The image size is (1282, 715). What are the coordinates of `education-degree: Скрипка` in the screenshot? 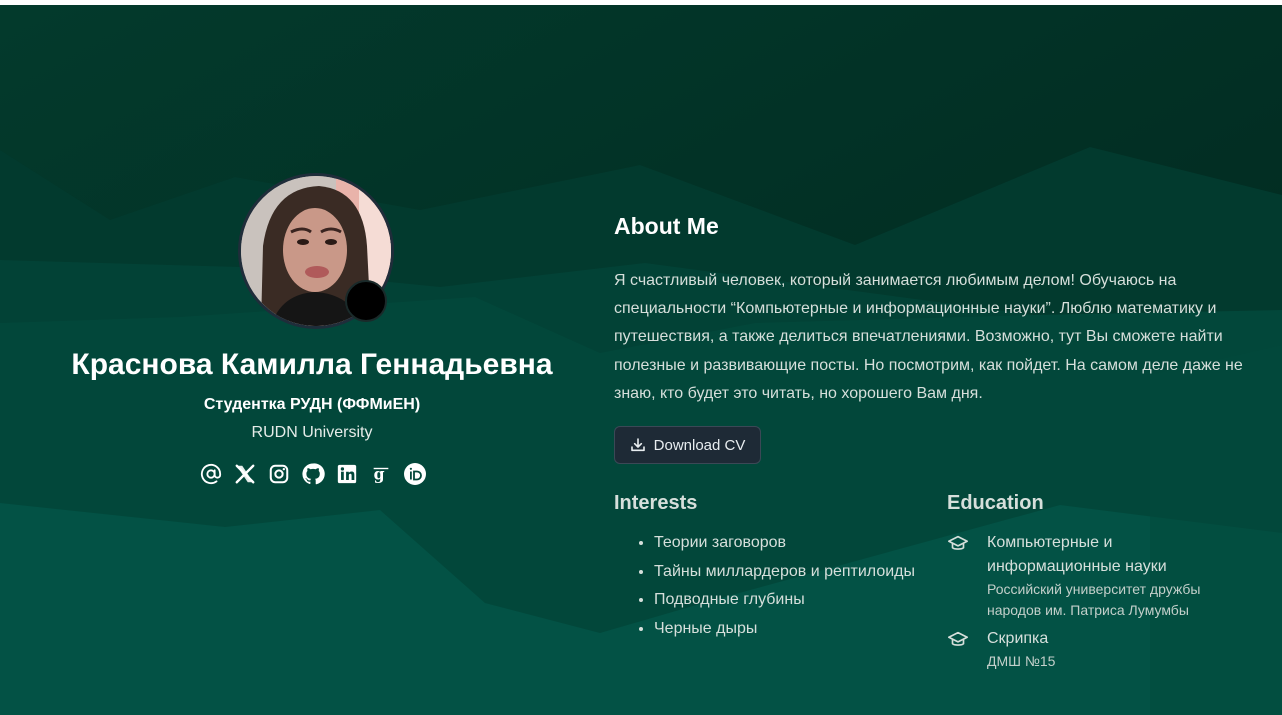 It's located at (1018, 638).